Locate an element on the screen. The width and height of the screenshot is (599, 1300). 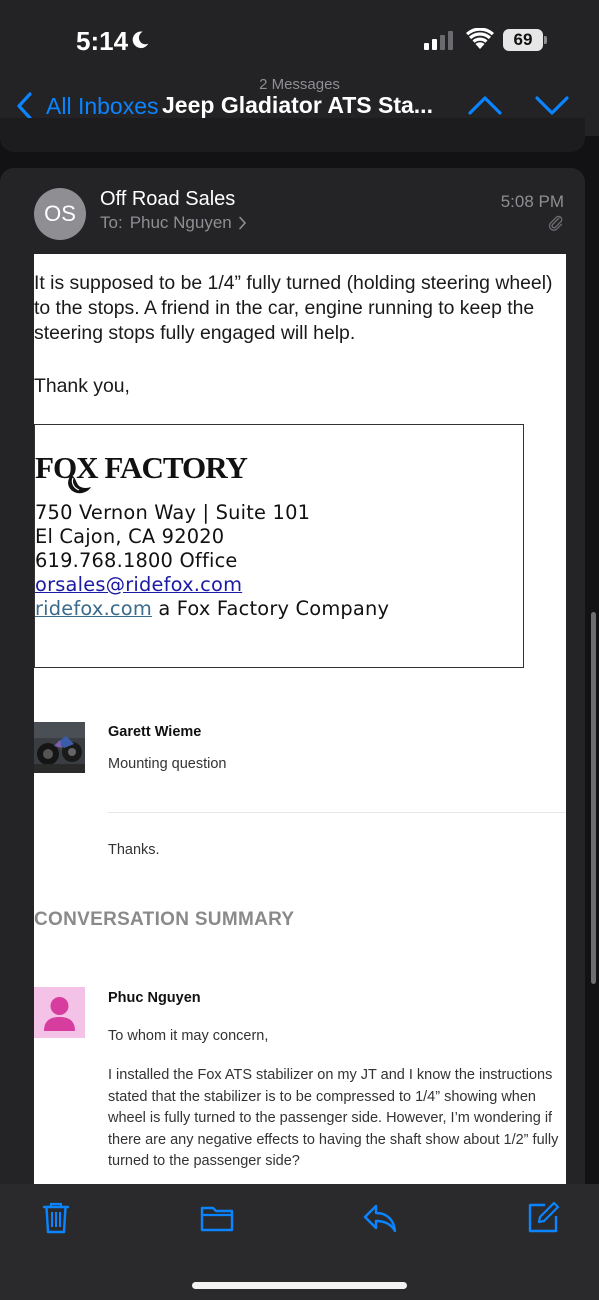
quoted-subject: Mounting question is located at coordinates (167, 764).